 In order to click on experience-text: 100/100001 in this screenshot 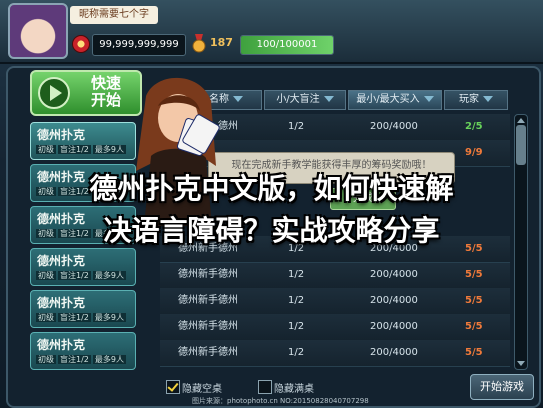, I will do `click(287, 44)`.